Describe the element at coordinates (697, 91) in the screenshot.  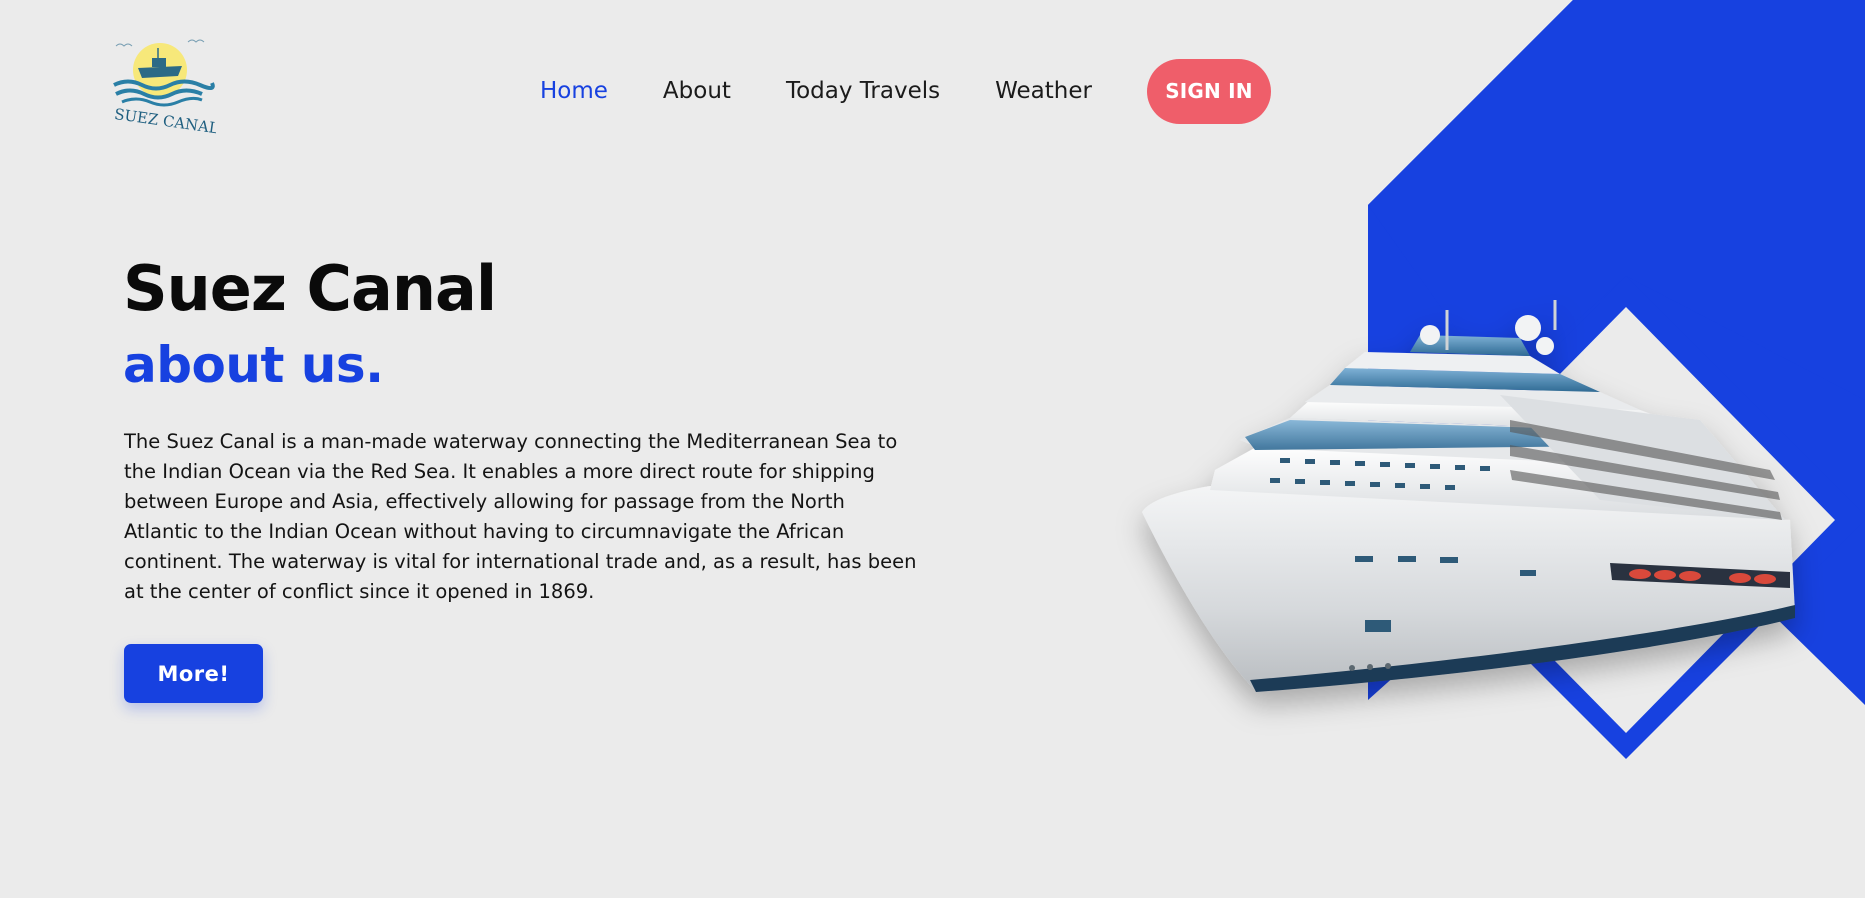
I see `nav-link-about: About` at that location.